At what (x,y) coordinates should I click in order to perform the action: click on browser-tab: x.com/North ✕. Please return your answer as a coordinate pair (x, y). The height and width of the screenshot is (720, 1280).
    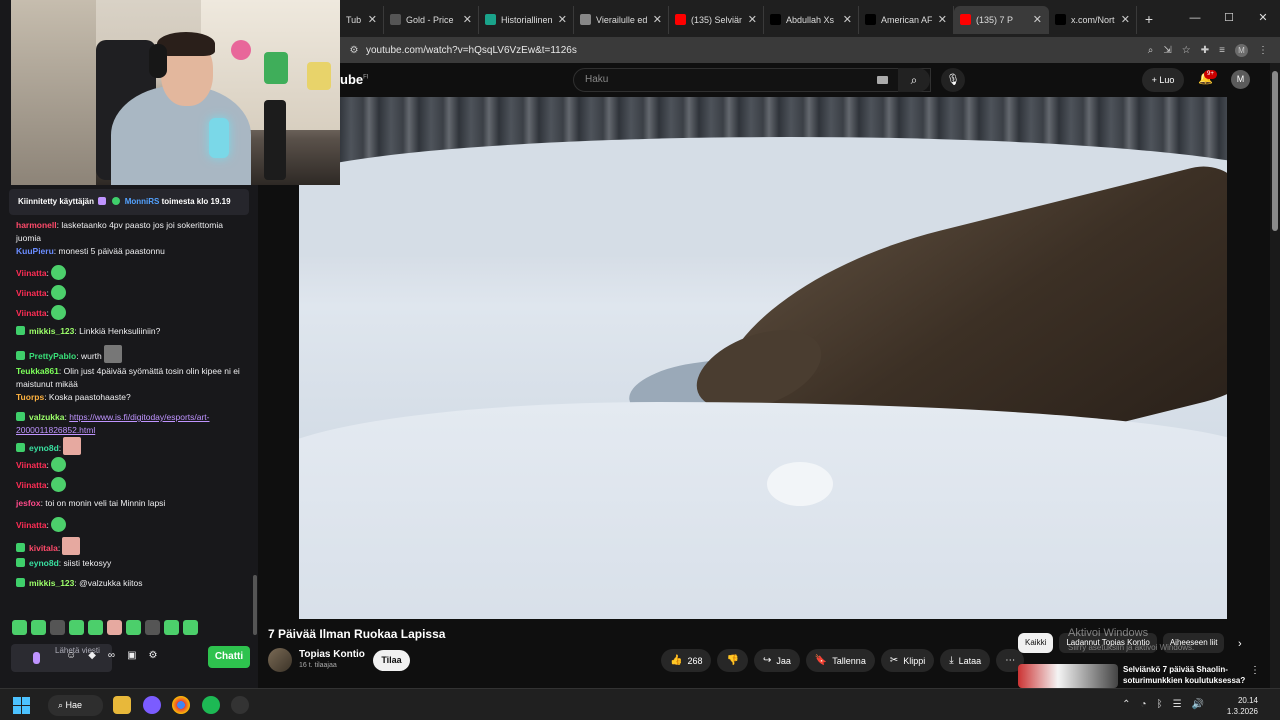
    Looking at the image, I should click on (1093, 19).